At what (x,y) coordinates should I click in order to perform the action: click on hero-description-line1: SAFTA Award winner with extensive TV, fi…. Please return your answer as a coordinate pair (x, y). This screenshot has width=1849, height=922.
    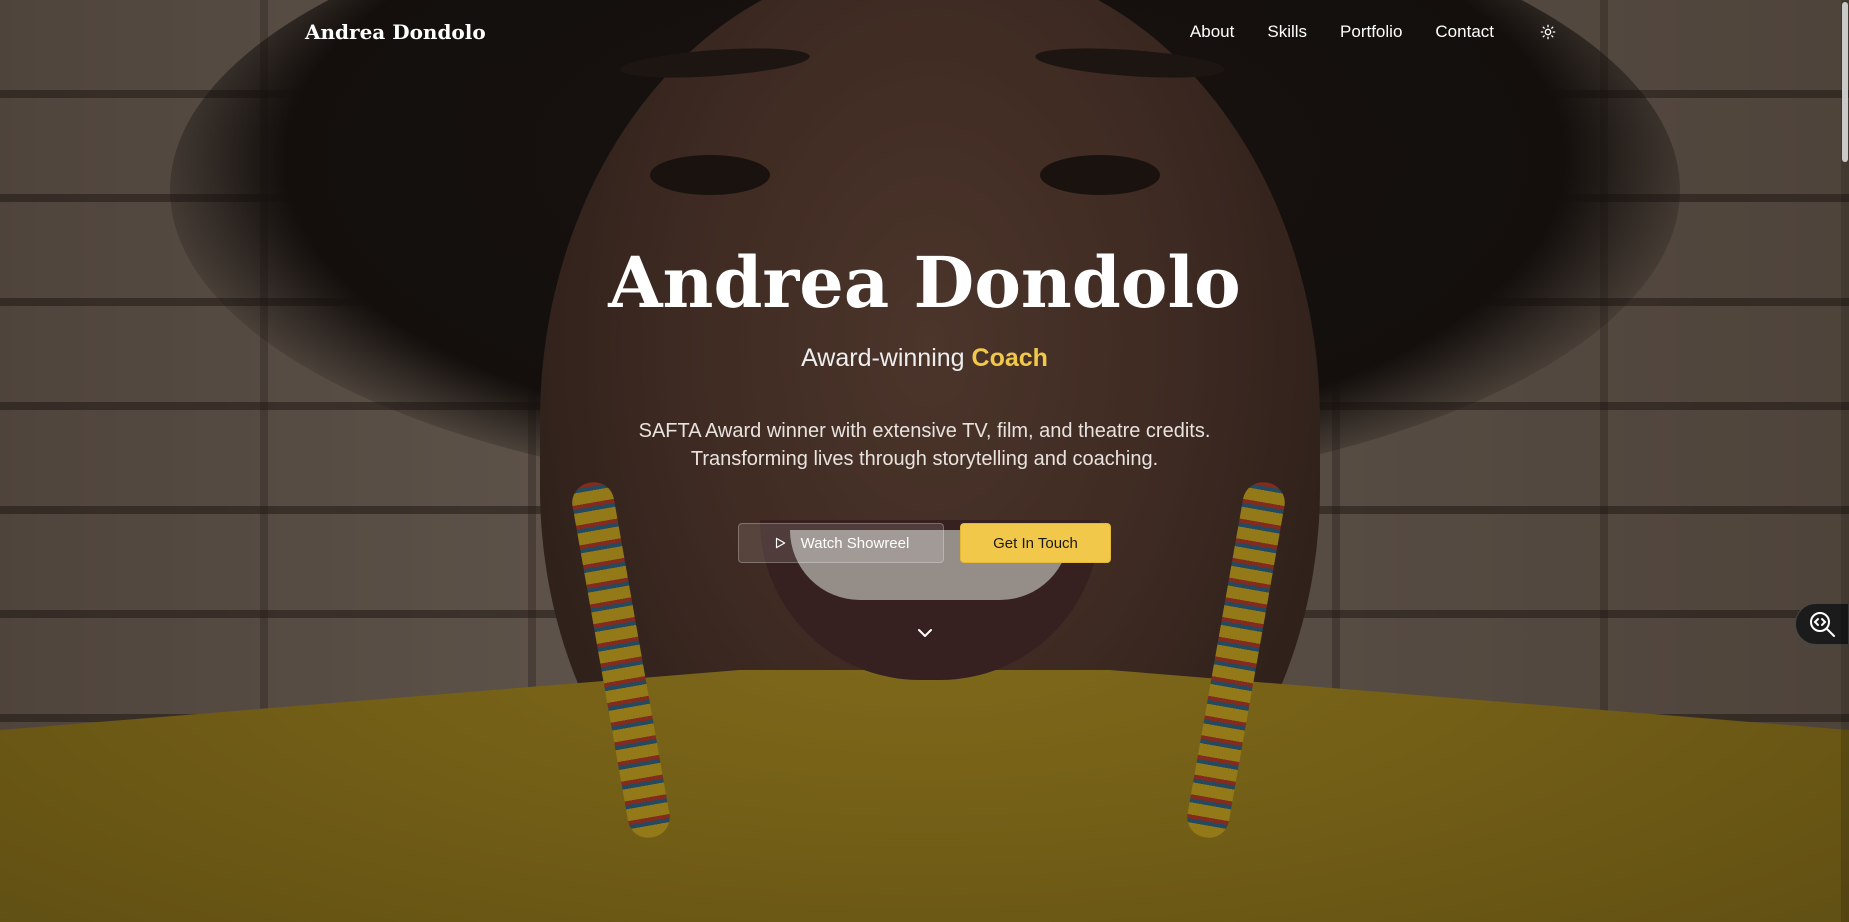
    Looking at the image, I should click on (924, 431).